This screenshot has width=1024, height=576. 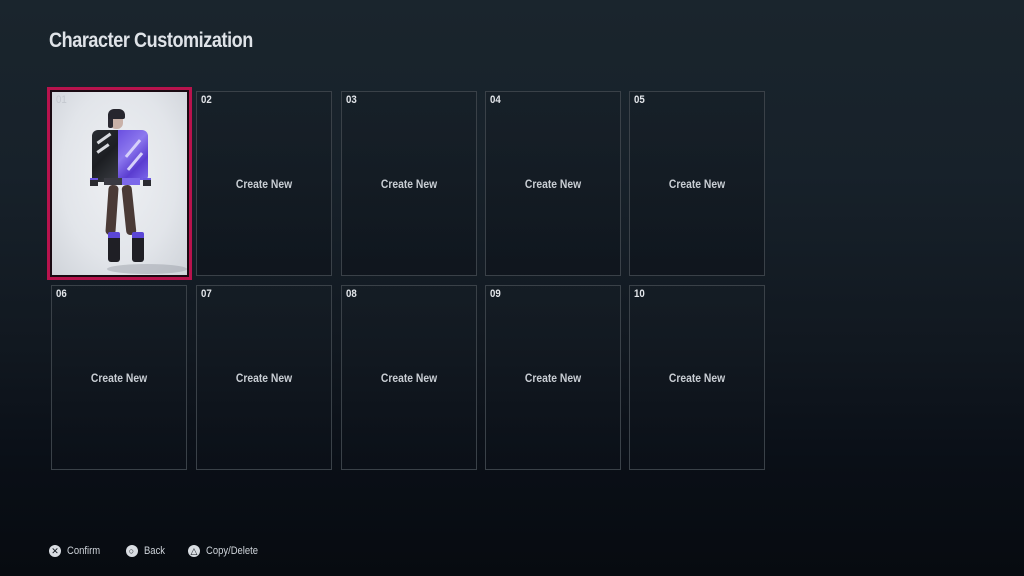 I want to click on character-slot-07: 07 Create New, so click(x=264, y=377).